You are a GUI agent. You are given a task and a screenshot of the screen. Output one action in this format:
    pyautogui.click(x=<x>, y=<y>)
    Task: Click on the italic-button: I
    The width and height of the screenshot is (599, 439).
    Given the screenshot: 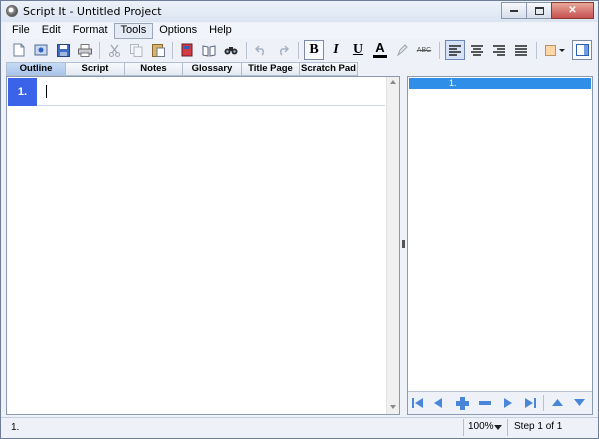 What is the action you would take?
    pyautogui.click(x=336, y=50)
    